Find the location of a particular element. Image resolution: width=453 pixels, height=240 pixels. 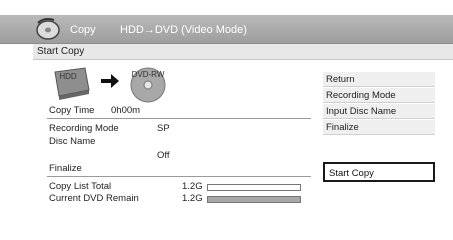

copy-list-total-label: Copy List Total is located at coordinates (80, 186).